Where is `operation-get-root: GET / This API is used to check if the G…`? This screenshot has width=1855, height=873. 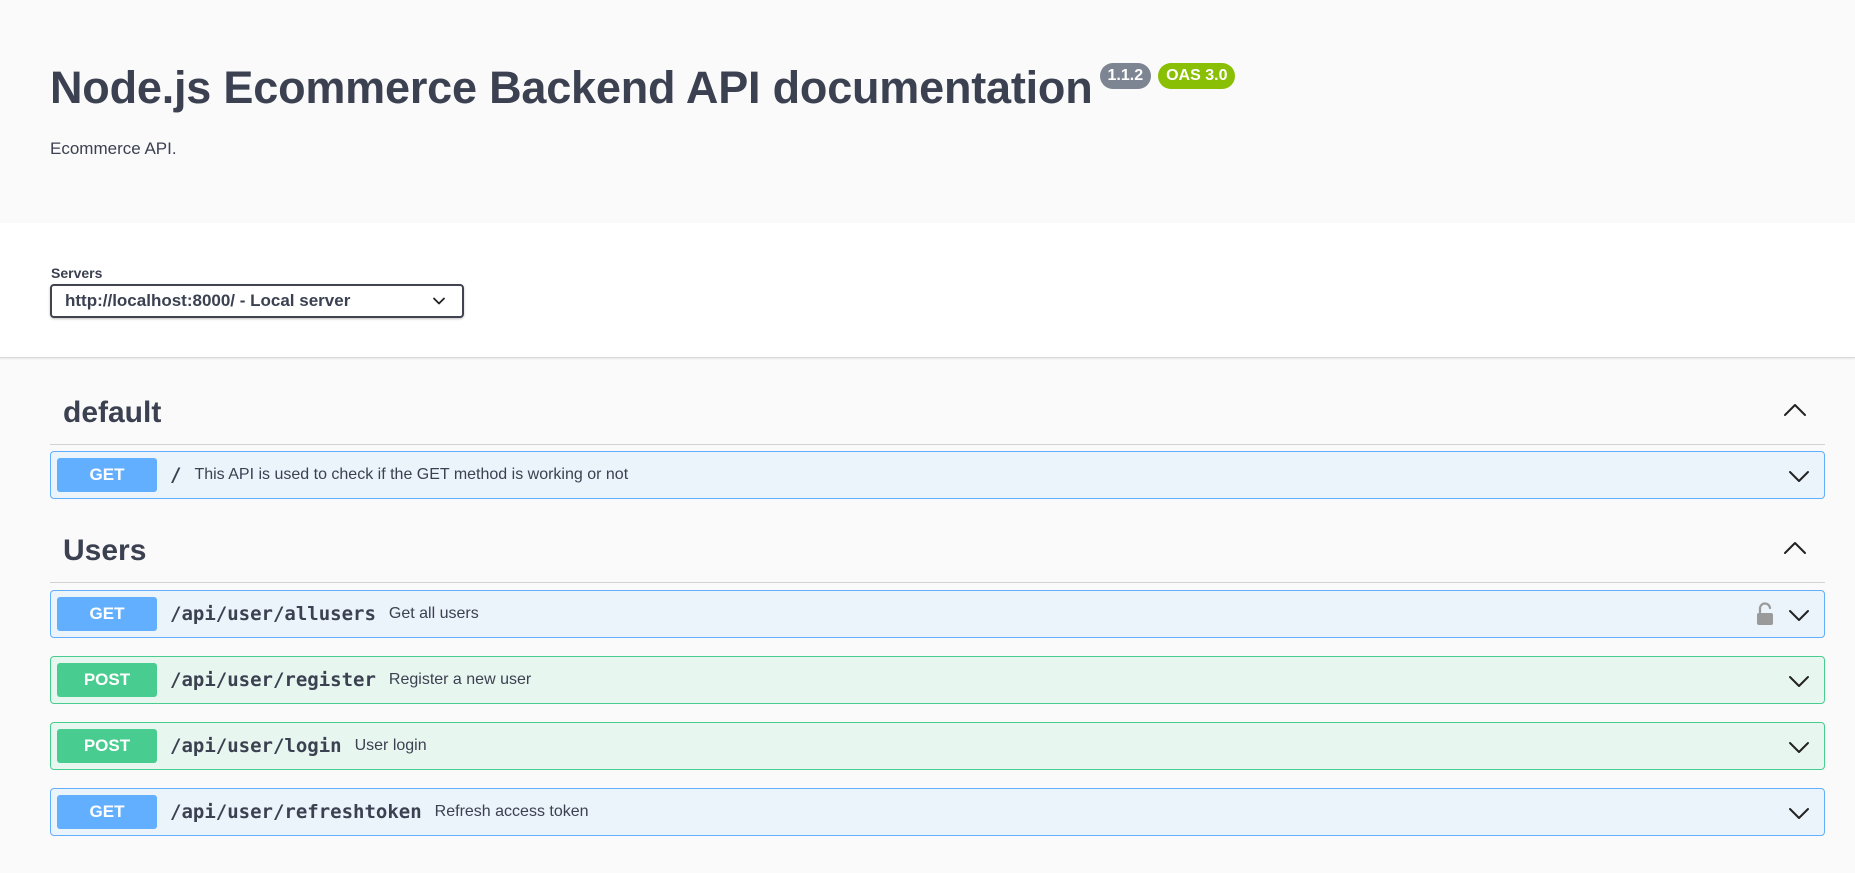 operation-get-root: GET / This API is used to check if the G… is located at coordinates (937, 475).